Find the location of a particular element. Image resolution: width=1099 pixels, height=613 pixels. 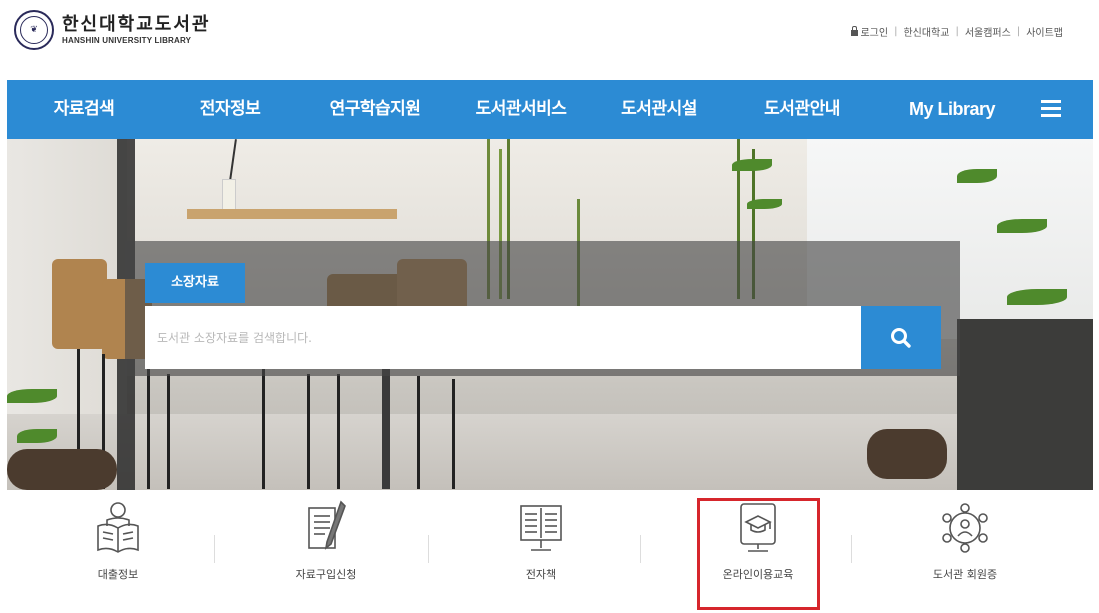

sitemap-link: 사이트맵 is located at coordinates (1044, 31).